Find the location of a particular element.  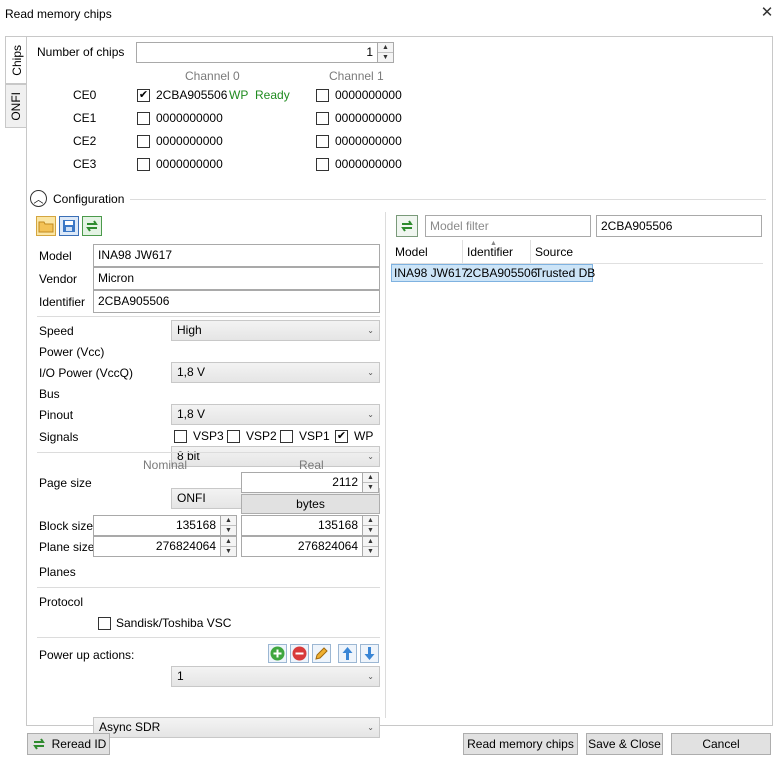

plane-size-label: Plane size is located at coordinates (67, 547).